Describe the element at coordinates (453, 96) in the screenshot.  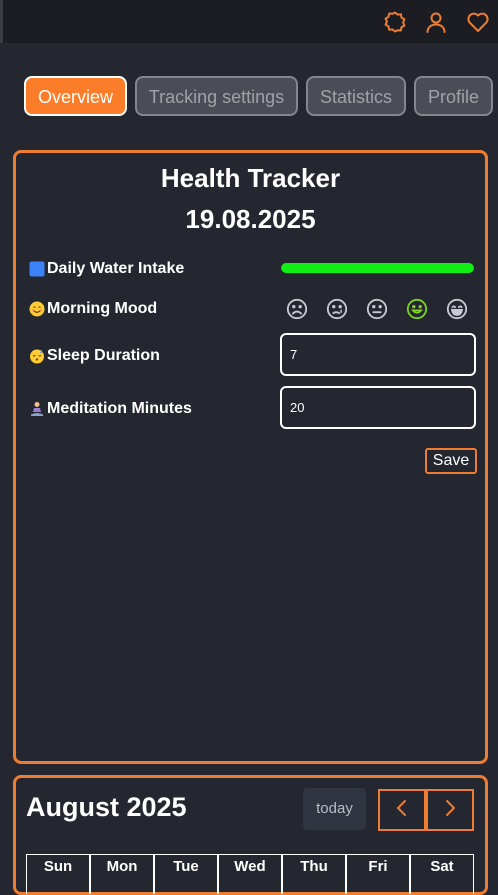
I see `tab-profile: Profile` at that location.